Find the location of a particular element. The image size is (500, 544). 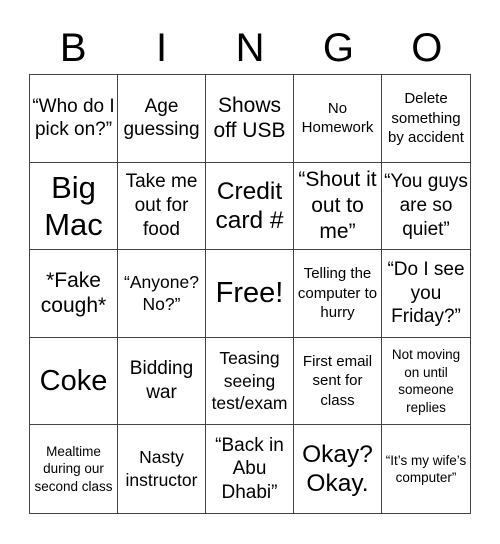

bingo-cell-text: Take me out for food is located at coordinates (161, 205).